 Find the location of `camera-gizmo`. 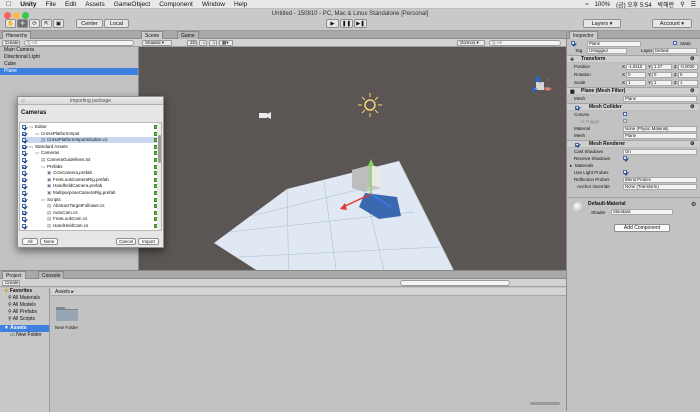

camera-gizmo is located at coordinates (265, 115).